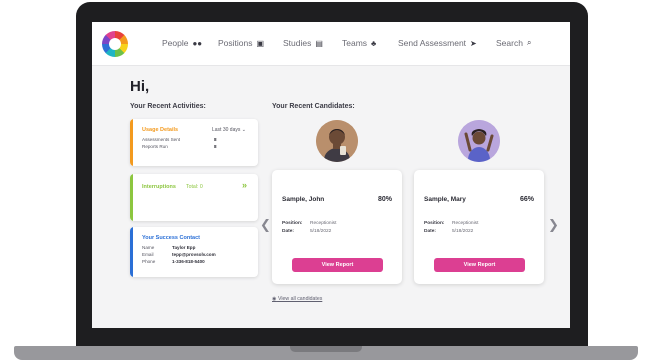 Image resolution: width=652 pixels, height=362 pixels. I want to click on brand-logo, so click(115, 44).